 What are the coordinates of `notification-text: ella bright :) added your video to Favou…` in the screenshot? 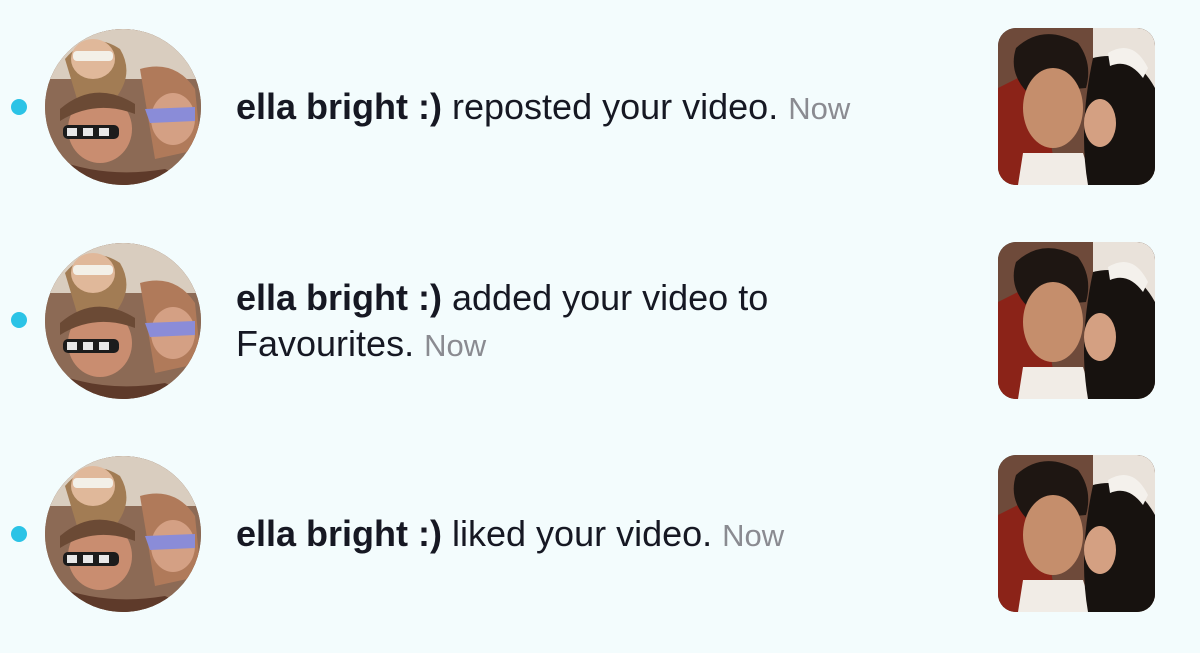 It's located at (586, 322).